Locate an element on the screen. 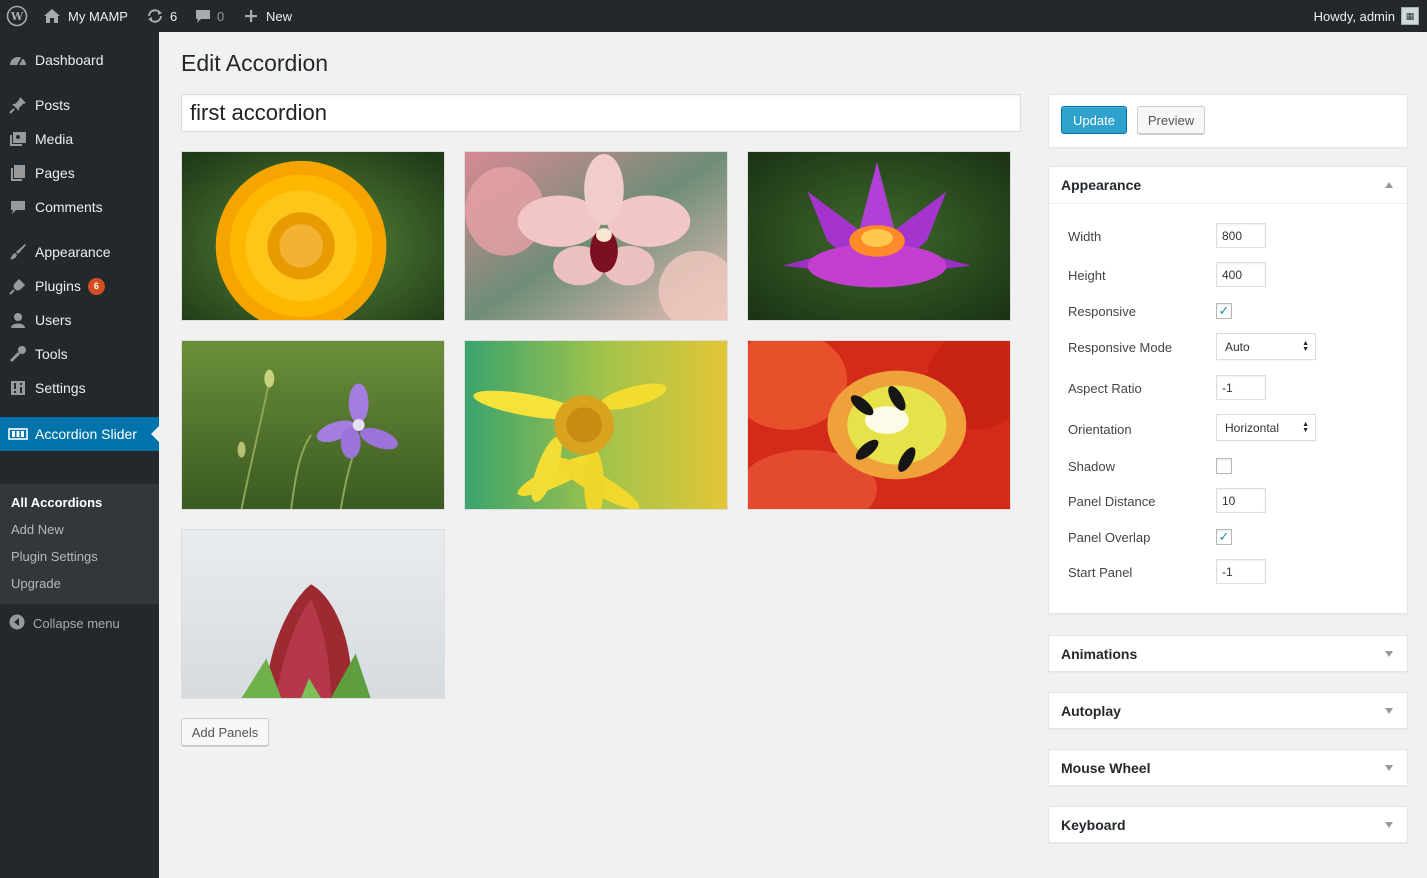 The width and height of the screenshot is (1427, 878). panel-distance-input is located at coordinates (1241, 500).